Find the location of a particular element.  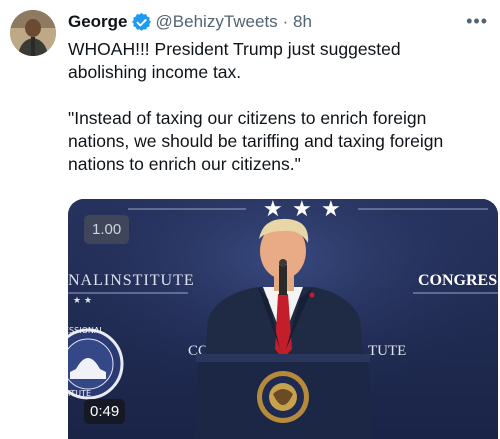

podium is located at coordinates (283, 396).